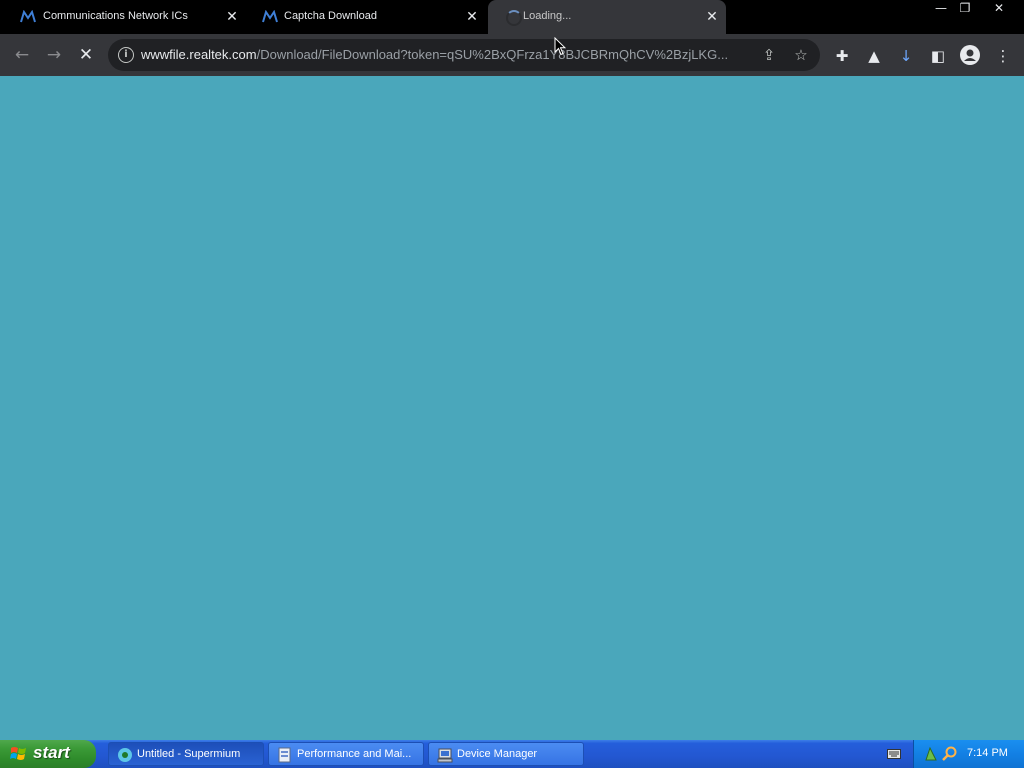 Image resolution: width=1024 pixels, height=768 pixels. What do you see at coordinates (284, 755) in the screenshot?
I see `control-panel-icon` at bounding box center [284, 755].